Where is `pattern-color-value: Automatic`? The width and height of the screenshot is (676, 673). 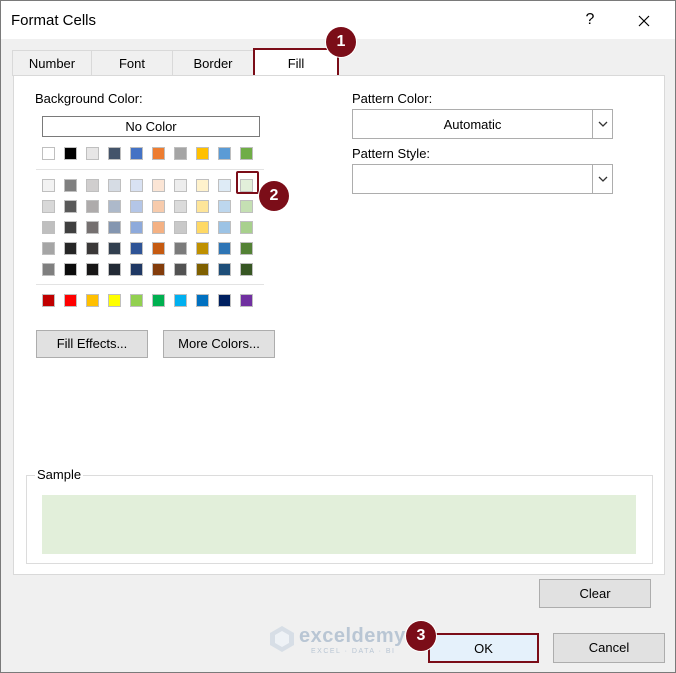 pattern-color-value: Automatic is located at coordinates (472, 124).